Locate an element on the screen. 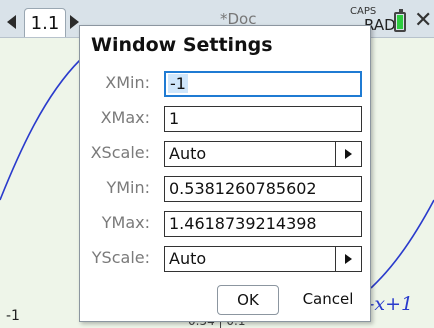 The image size is (434, 328). ymax-field: 1.4618739214398 is located at coordinates (263, 224).